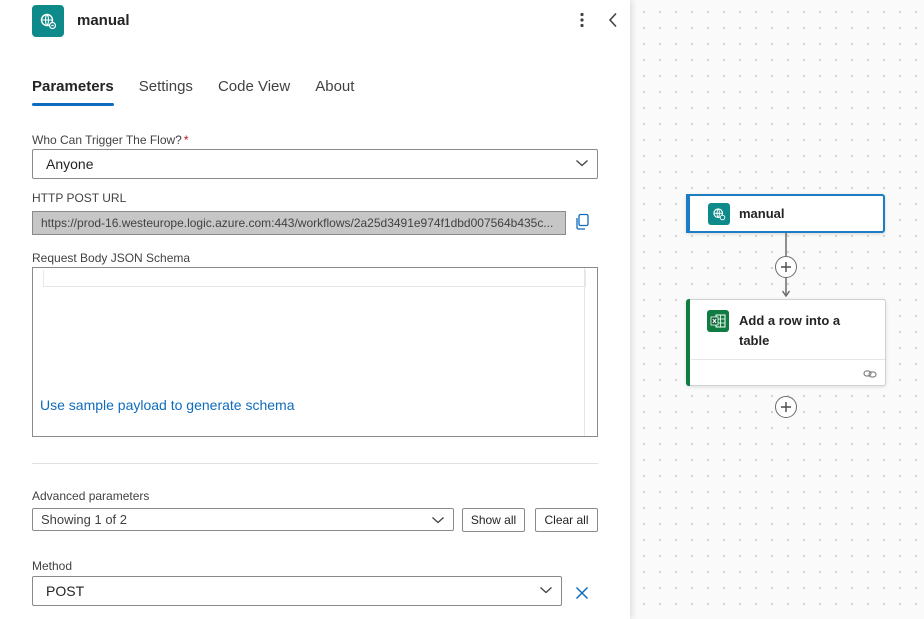  What do you see at coordinates (870, 374) in the screenshot?
I see `link-icon` at bounding box center [870, 374].